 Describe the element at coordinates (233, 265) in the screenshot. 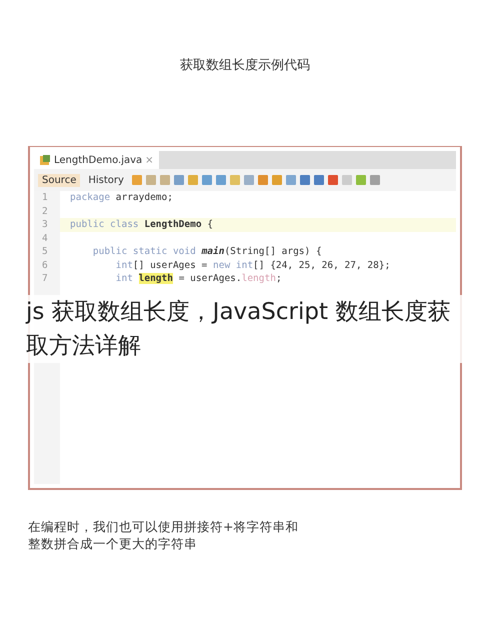

I see `code-token: new int` at that location.